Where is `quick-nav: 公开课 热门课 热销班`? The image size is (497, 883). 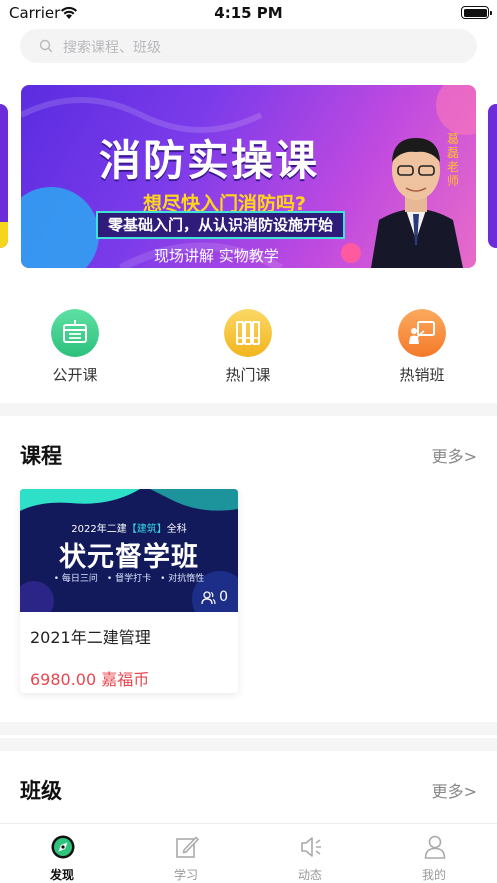 quick-nav: 公开课 热门课 热销班 is located at coordinates (248, 345).